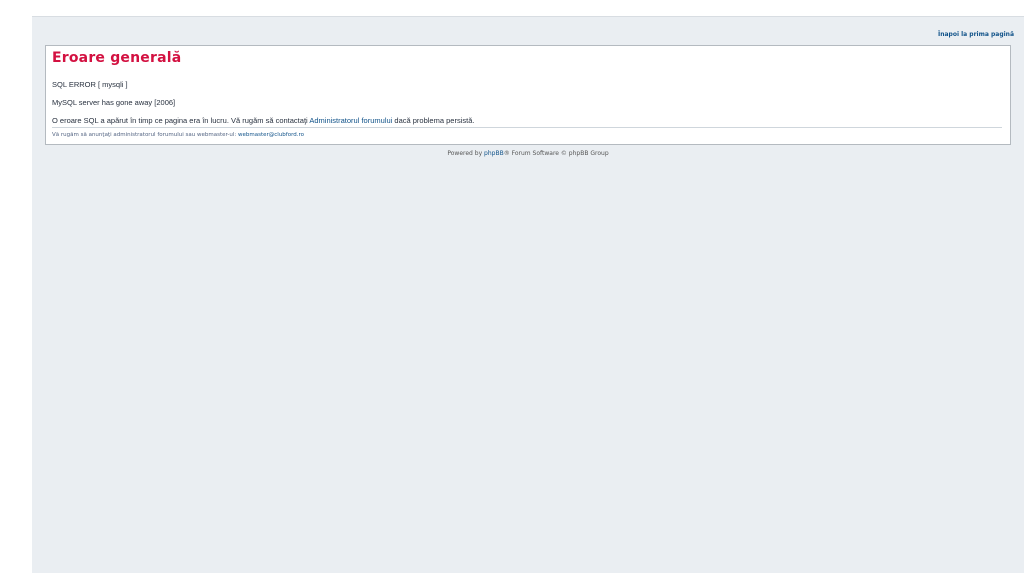 The width and height of the screenshot is (1024, 573). What do you see at coordinates (350, 120) in the screenshot?
I see `admin-contact-link: Administratorul forumului` at bounding box center [350, 120].